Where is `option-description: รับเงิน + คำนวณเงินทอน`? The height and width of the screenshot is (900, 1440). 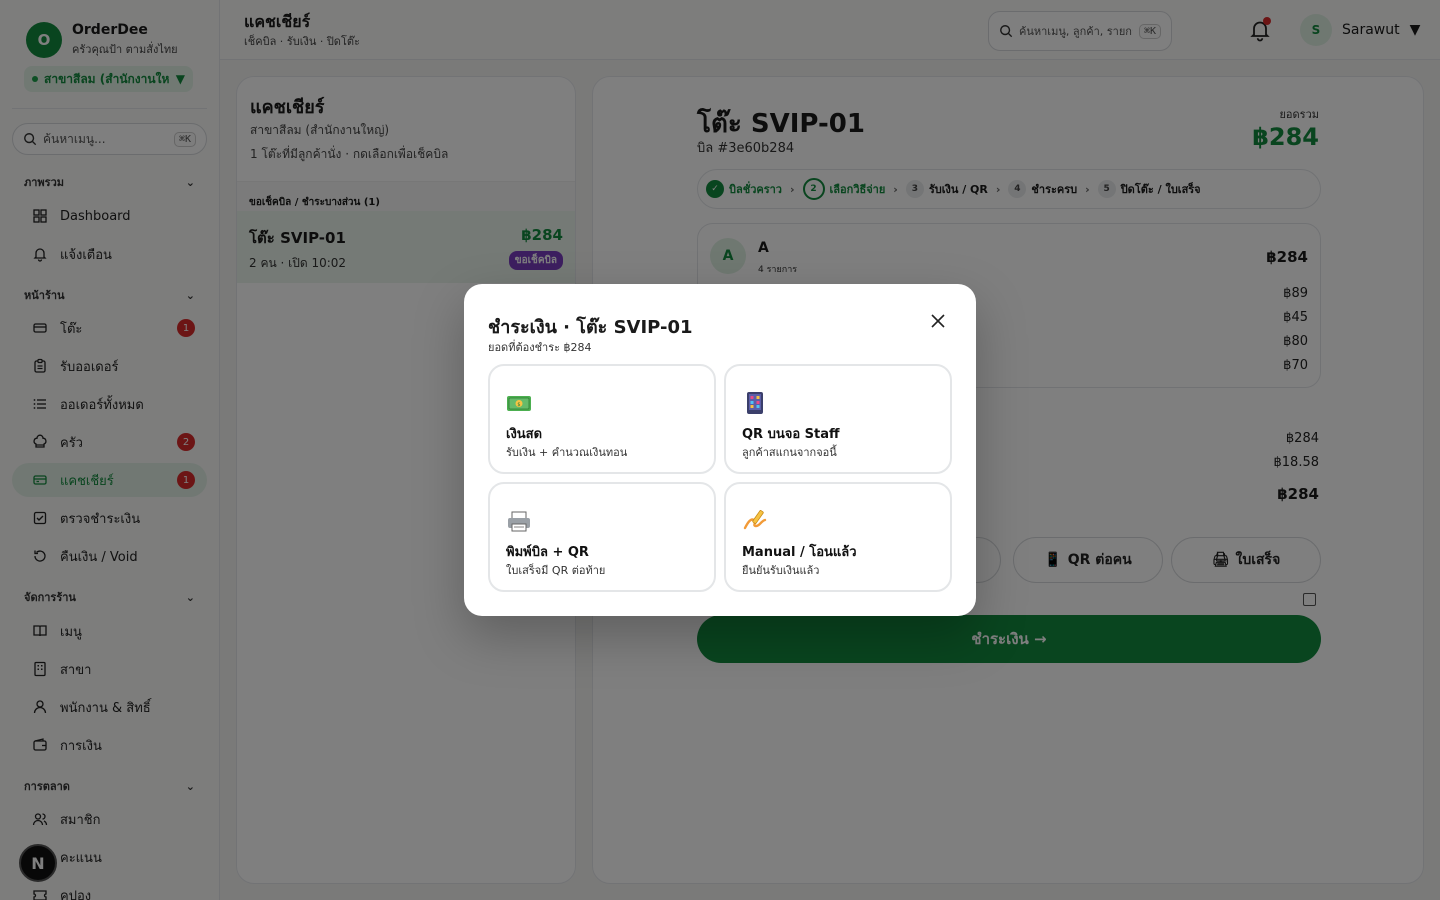
option-description: รับเงิน + คำนวณเงินทอน is located at coordinates (567, 452).